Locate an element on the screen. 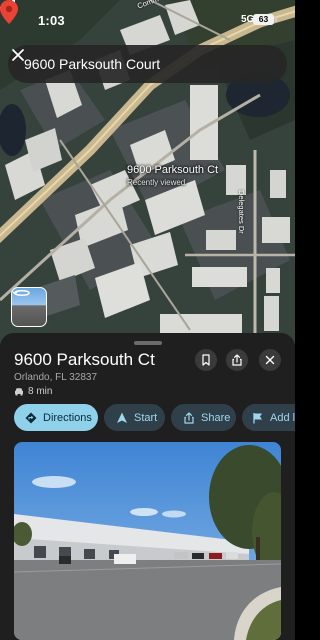  directions-label: Directions is located at coordinates (67, 417).